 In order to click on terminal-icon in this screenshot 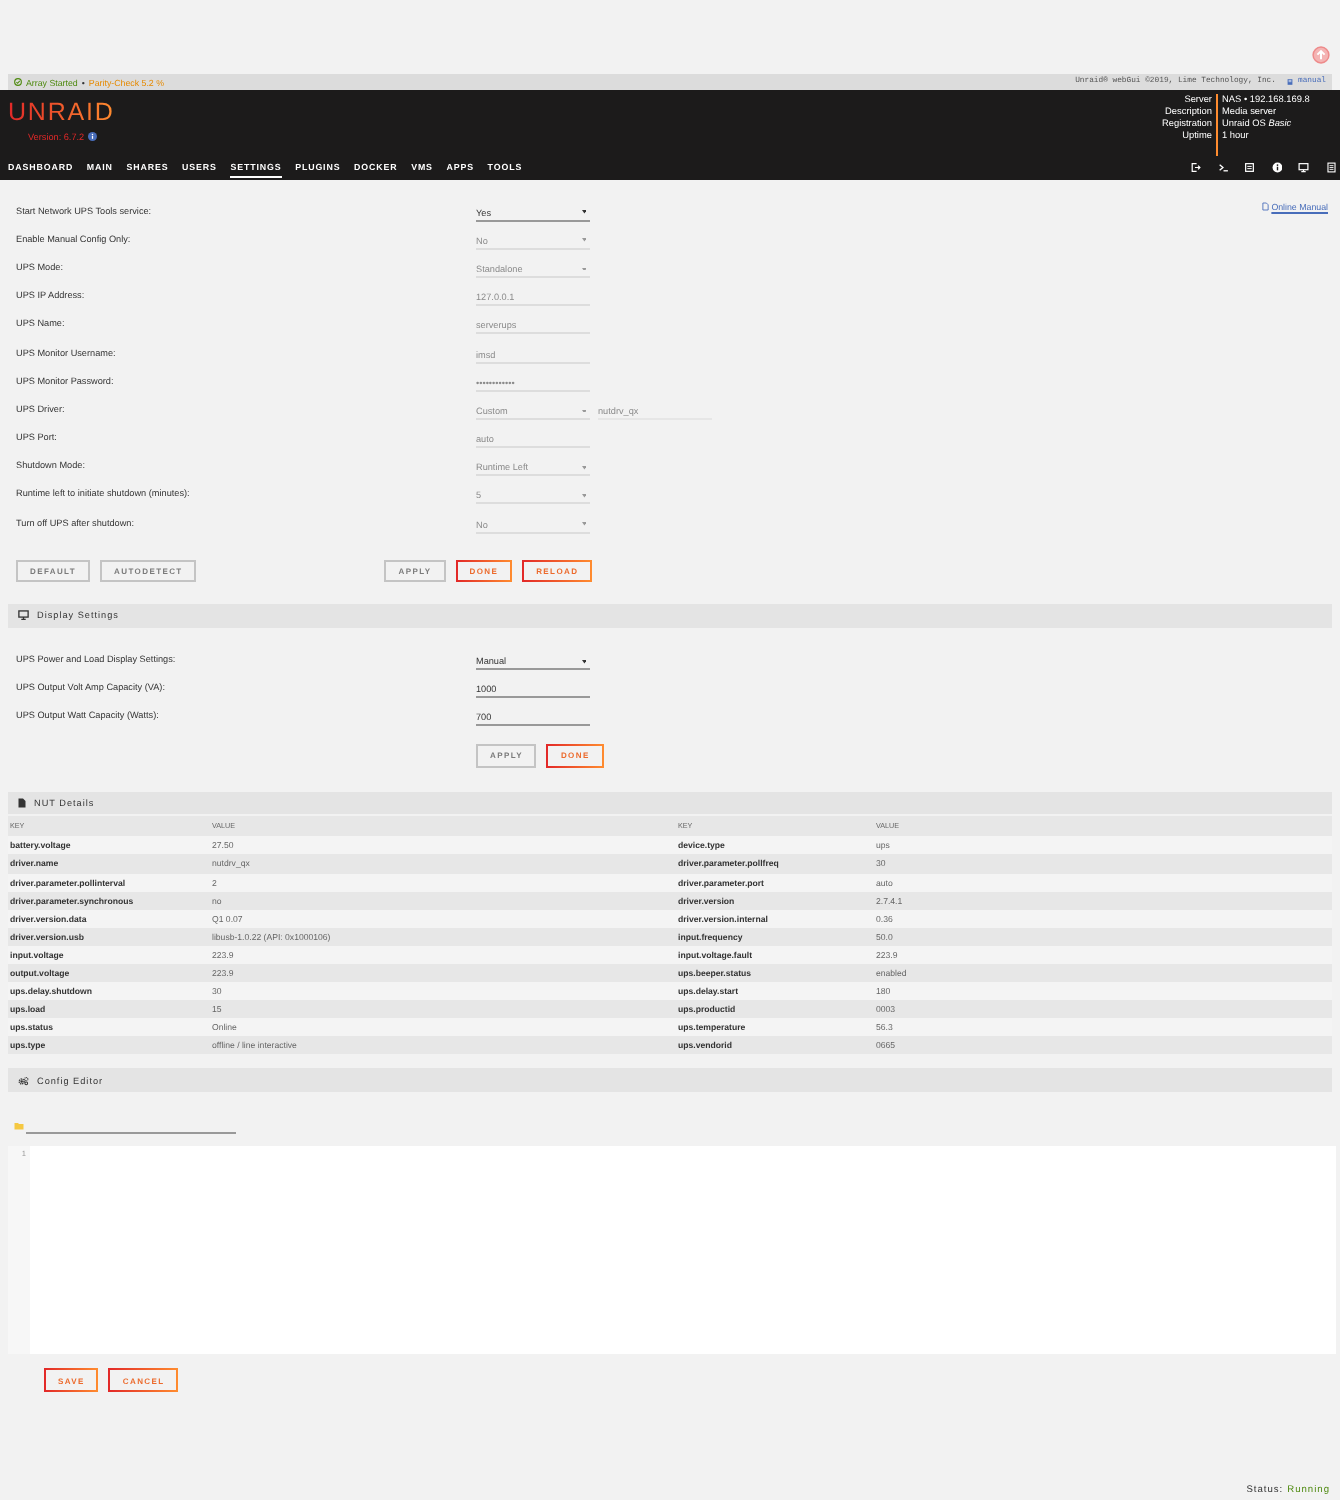, I will do `click(1222, 168)`.